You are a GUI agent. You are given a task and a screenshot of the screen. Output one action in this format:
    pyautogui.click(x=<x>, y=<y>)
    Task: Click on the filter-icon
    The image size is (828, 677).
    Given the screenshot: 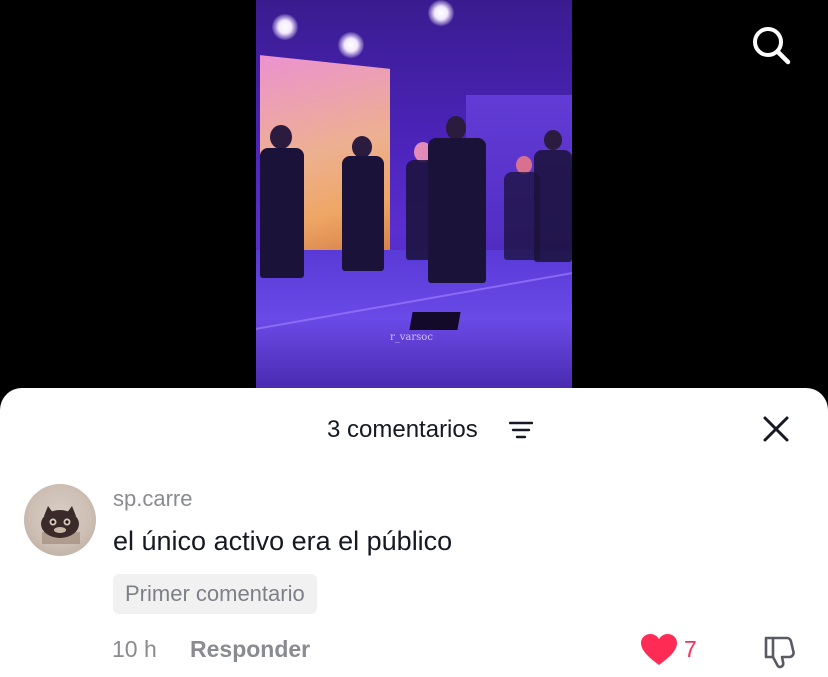 What is the action you would take?
    pyautogui.click(x=521, y=430)
    